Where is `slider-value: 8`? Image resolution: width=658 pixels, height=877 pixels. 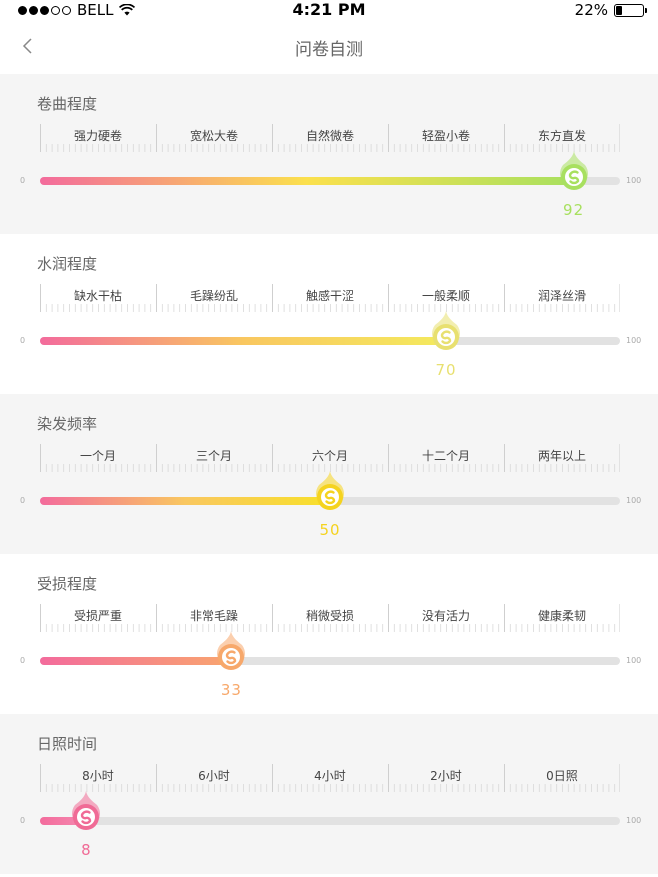
slider-value: 8 is located at coordinates (86, 850).